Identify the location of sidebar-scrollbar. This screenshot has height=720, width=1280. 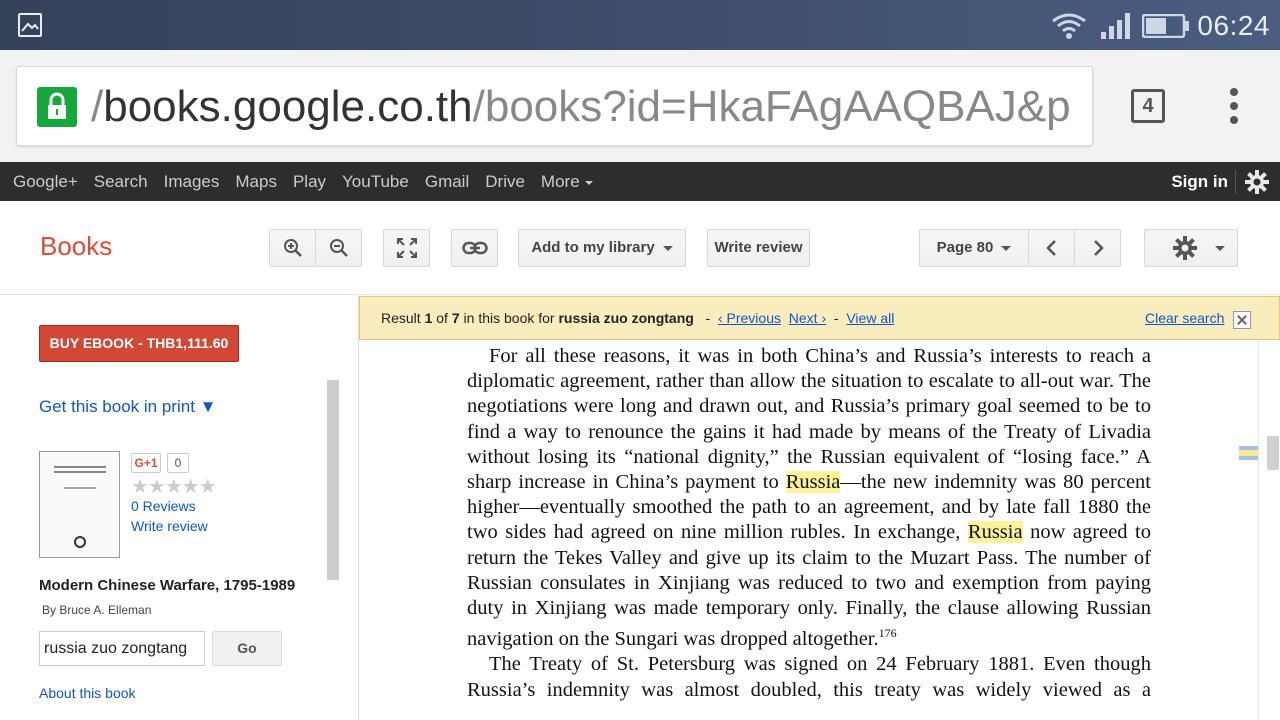
(333, 480).